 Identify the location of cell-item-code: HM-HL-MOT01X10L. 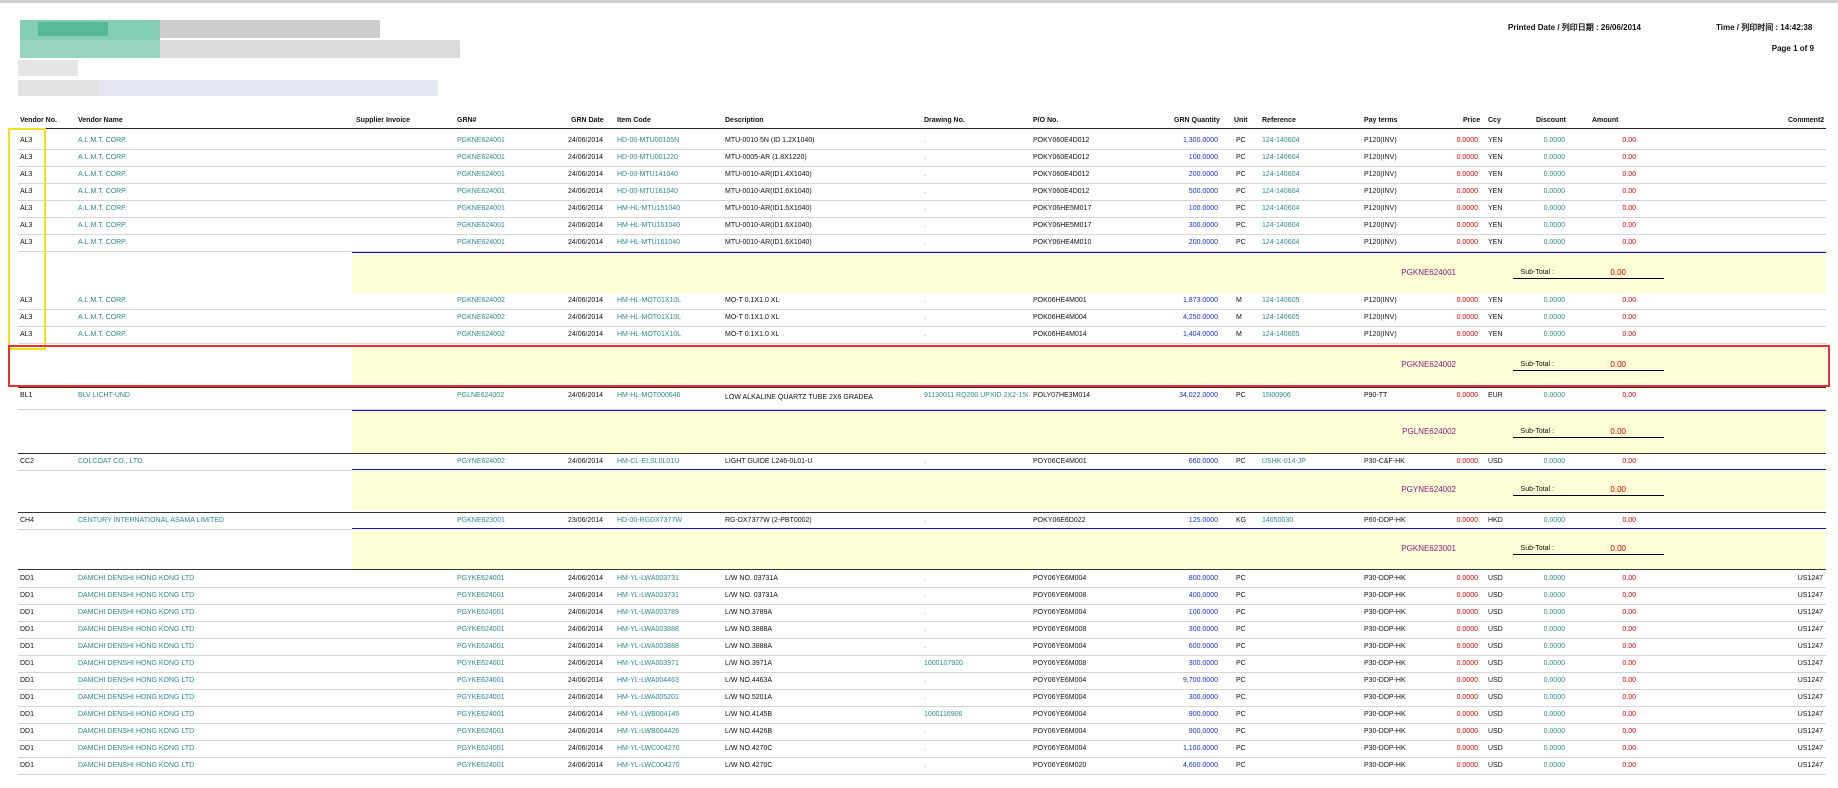
(649, 300).